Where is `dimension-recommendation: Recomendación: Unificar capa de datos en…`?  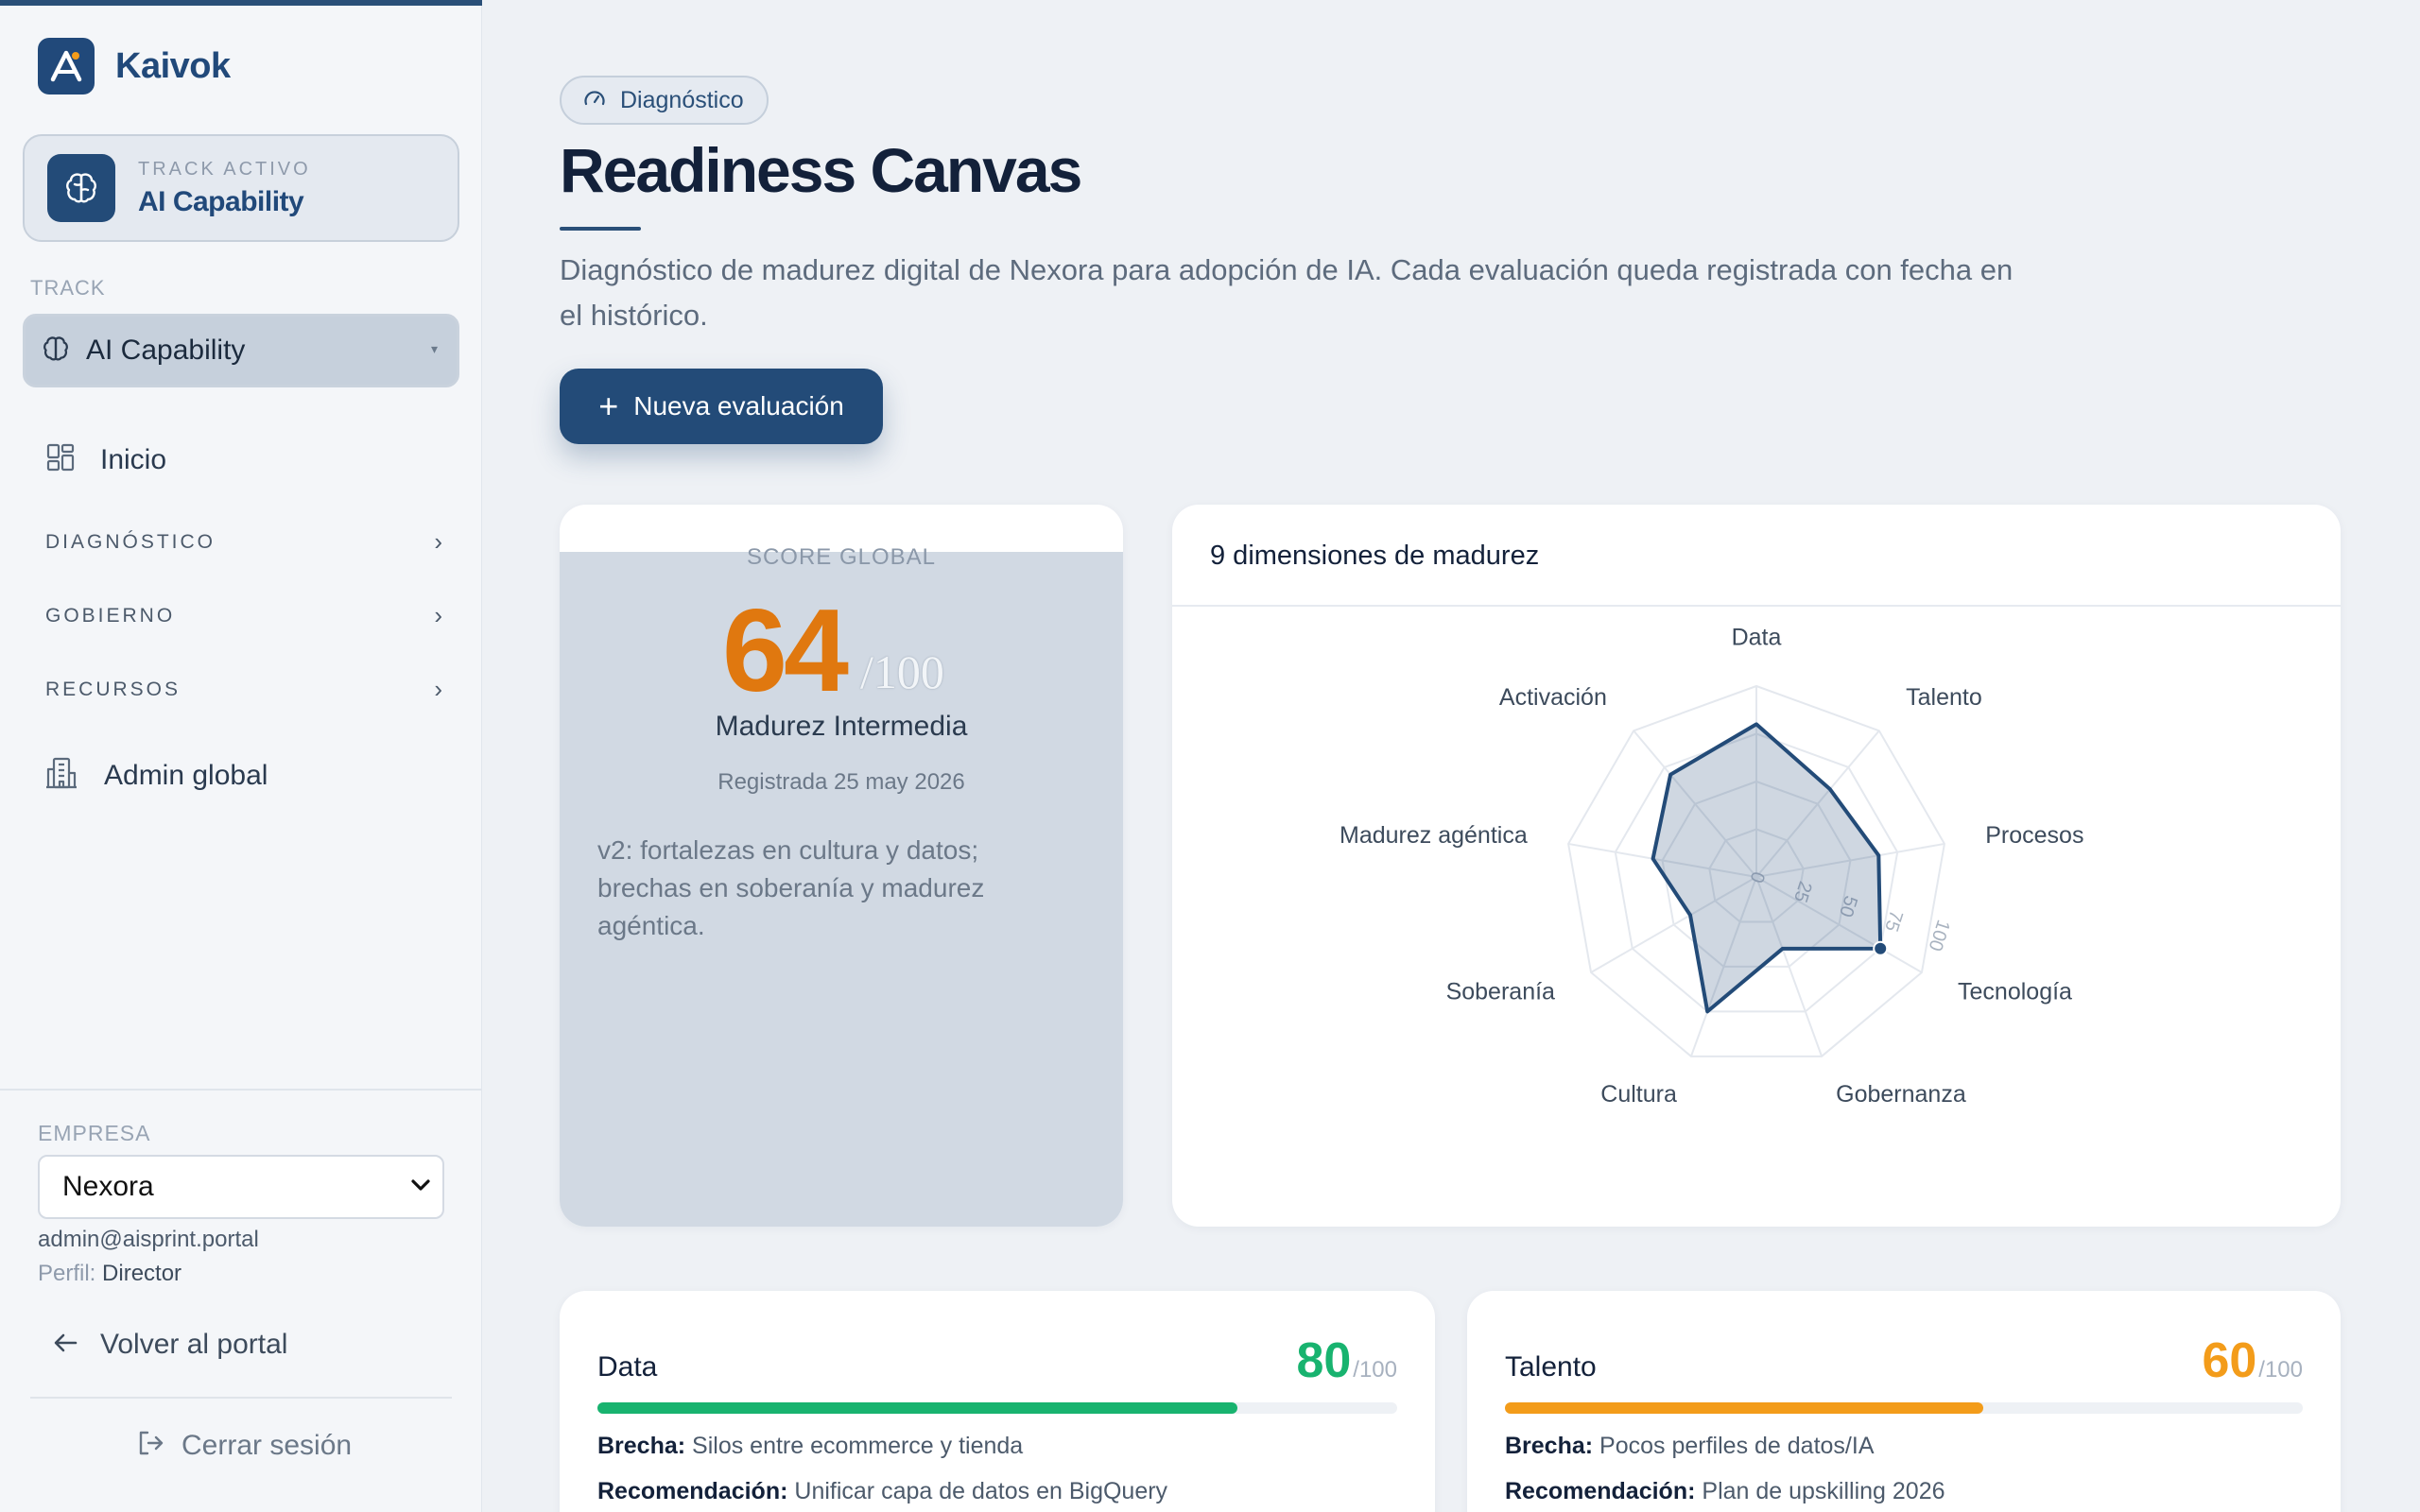
dimension-recommendation: Recomendación: Unificar capa de datos en… is located at coordinates (882, 1491).